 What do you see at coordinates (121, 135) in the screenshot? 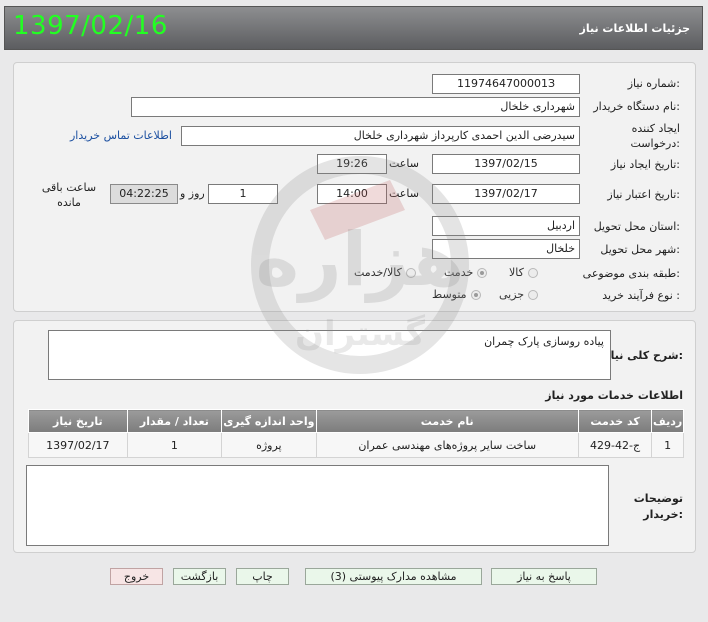
I see `buyer-contact-link: اطلاعات تماس خریدار` at bounding box center [121, 135].